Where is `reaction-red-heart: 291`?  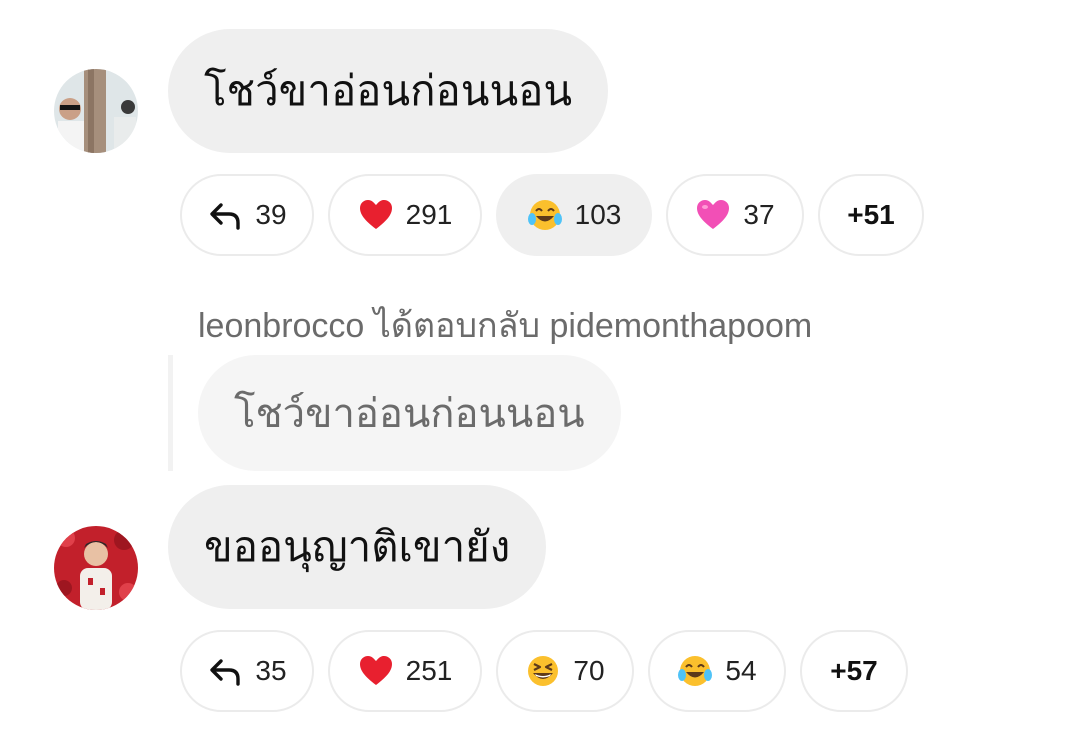
reaction-red-heart: 291 is located at coordinates (405, 215).